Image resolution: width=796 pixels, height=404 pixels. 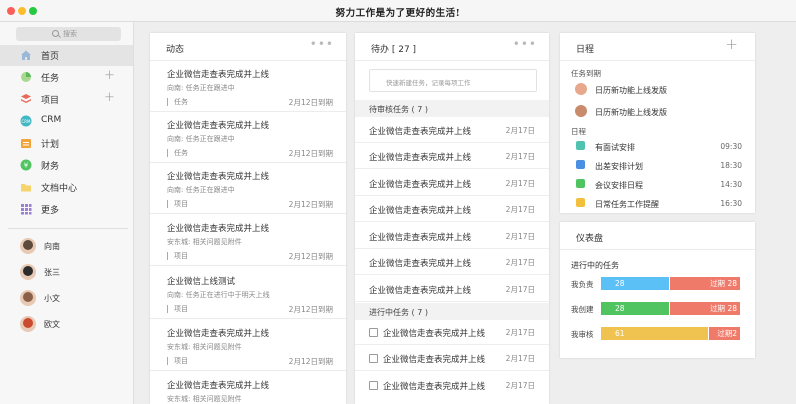 What do you see at coordinates (66, 121) in the screenshot?
I see `sidebar-item-crm: CRM CRM` at bounding box center [66, 121].